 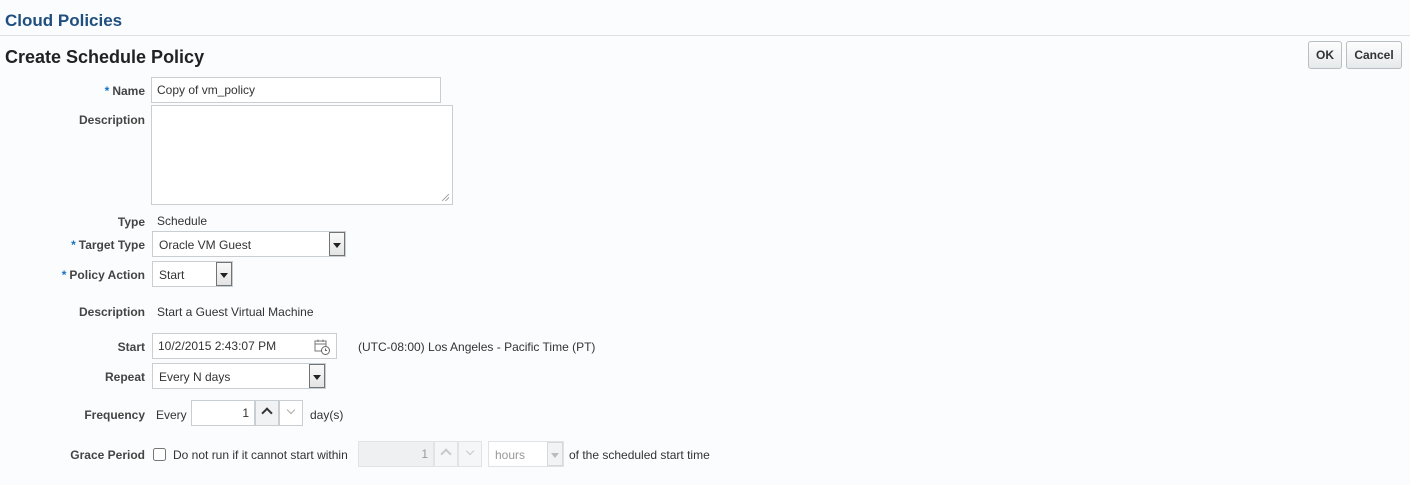 I want to click on frequency-prefix: Every, so click(x=171, y=415).